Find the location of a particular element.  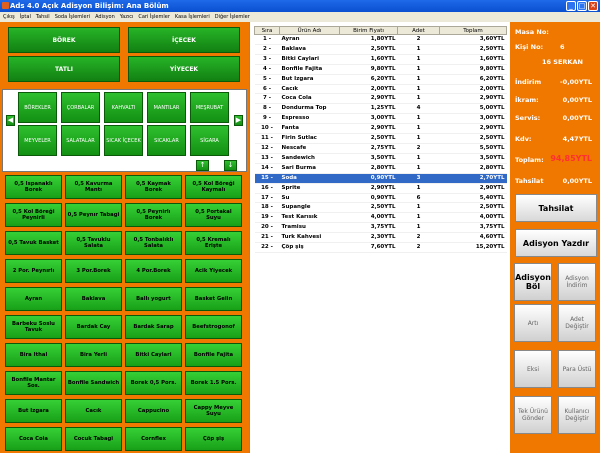

minimize-button: _ is located at coordinates (571, 6).